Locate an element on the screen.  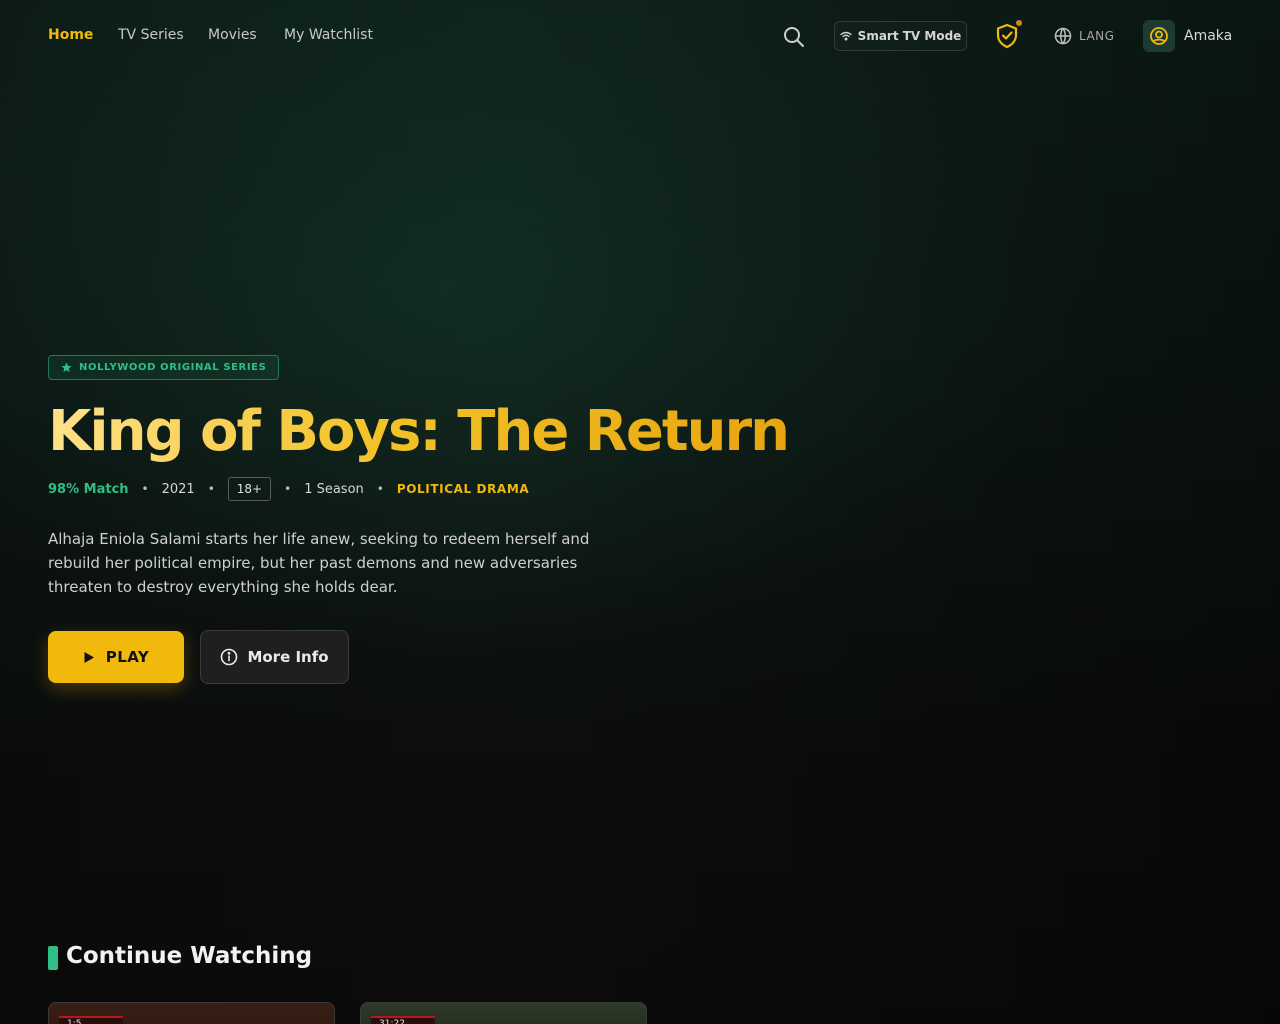
section-accent-bar is located at coordinates (53, 958).